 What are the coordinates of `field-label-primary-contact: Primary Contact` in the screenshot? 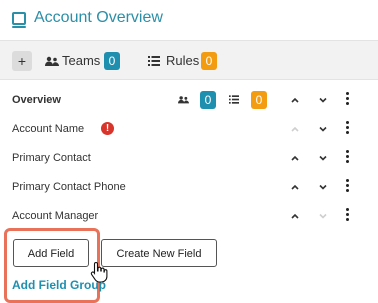 It's located at (51, 158).